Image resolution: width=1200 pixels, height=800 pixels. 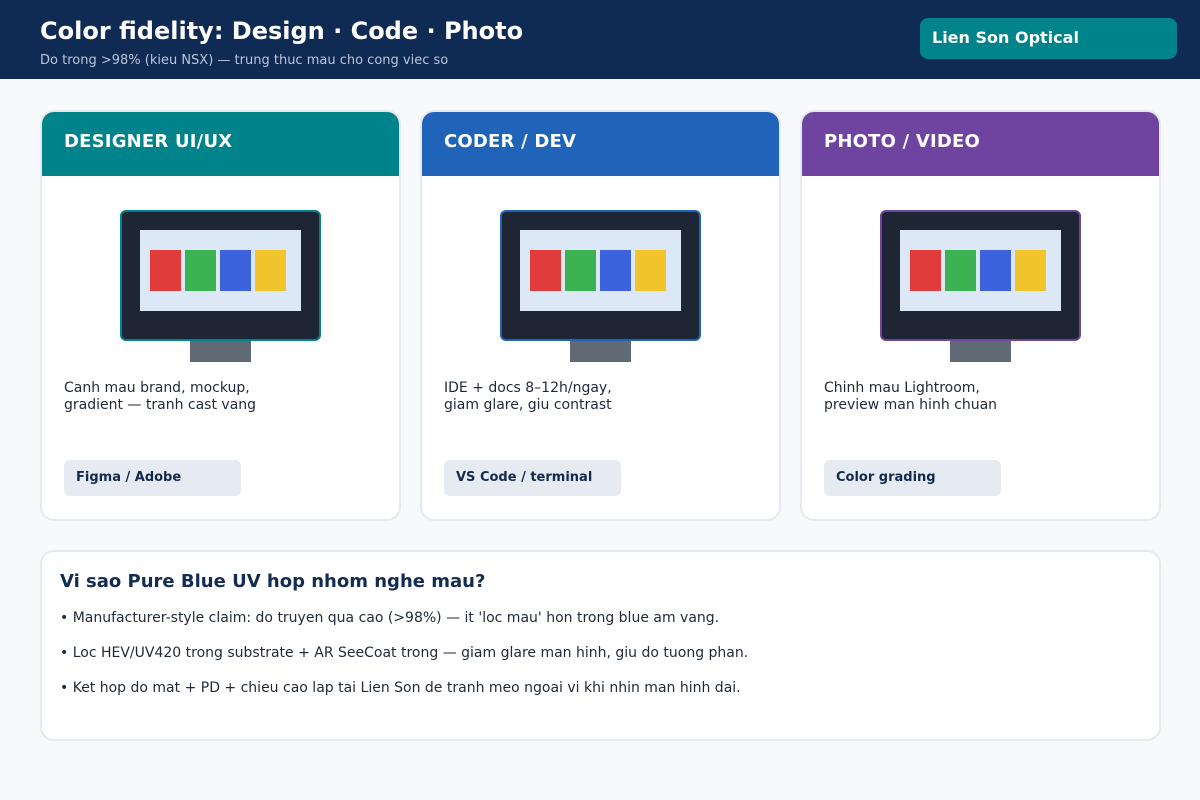 What do you see at coordinates (152, 478) in the screenshot?
I see `card-tag: Figma / Adobe` at bounding box center [152, 478].